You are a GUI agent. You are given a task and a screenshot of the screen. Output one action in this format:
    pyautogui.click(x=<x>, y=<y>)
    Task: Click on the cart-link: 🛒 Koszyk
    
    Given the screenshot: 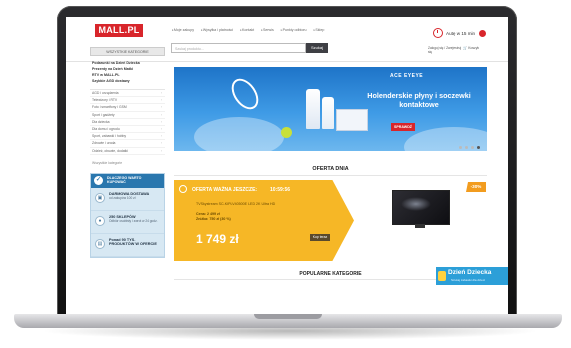 What is the action you would take?
    pyautogui.click(x=471, y=48)
    